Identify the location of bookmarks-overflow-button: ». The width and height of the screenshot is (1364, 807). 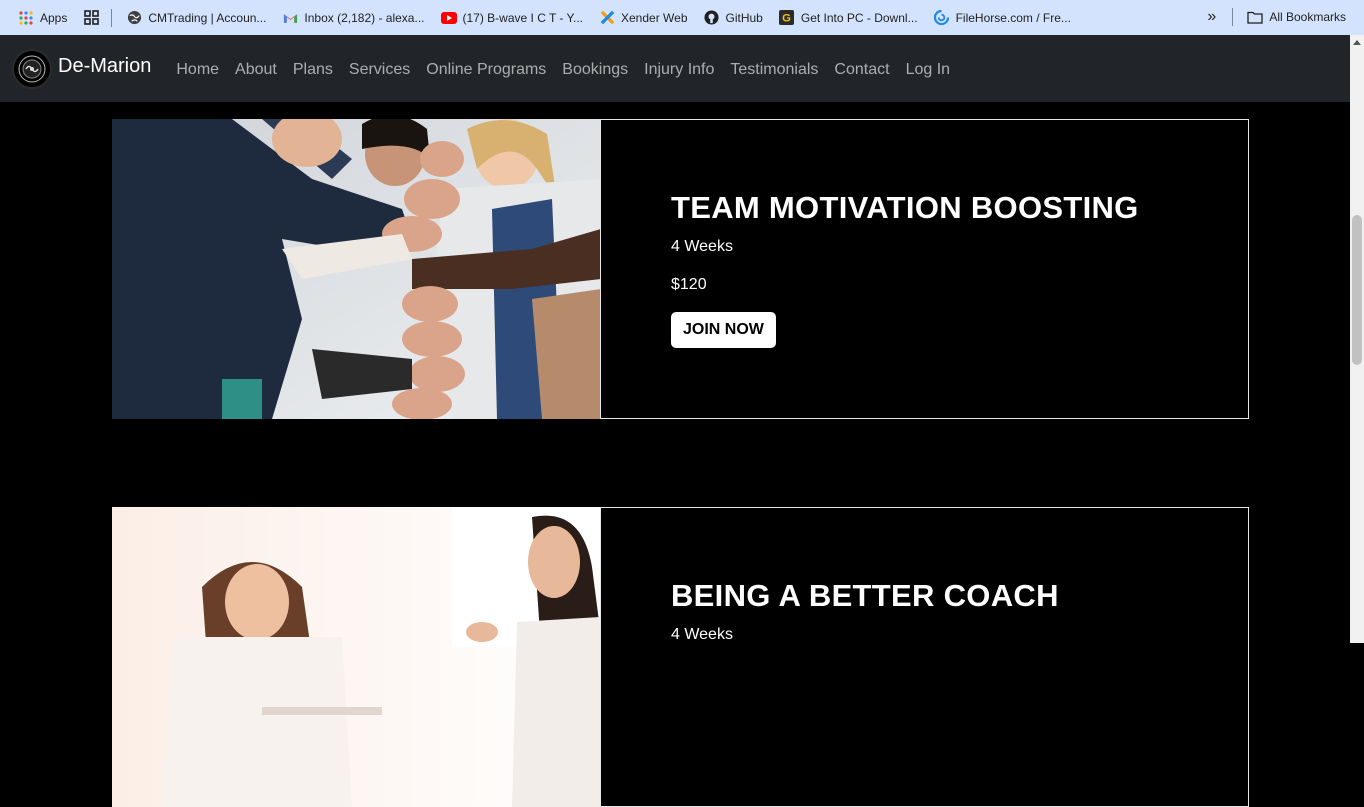
(1211, 17).